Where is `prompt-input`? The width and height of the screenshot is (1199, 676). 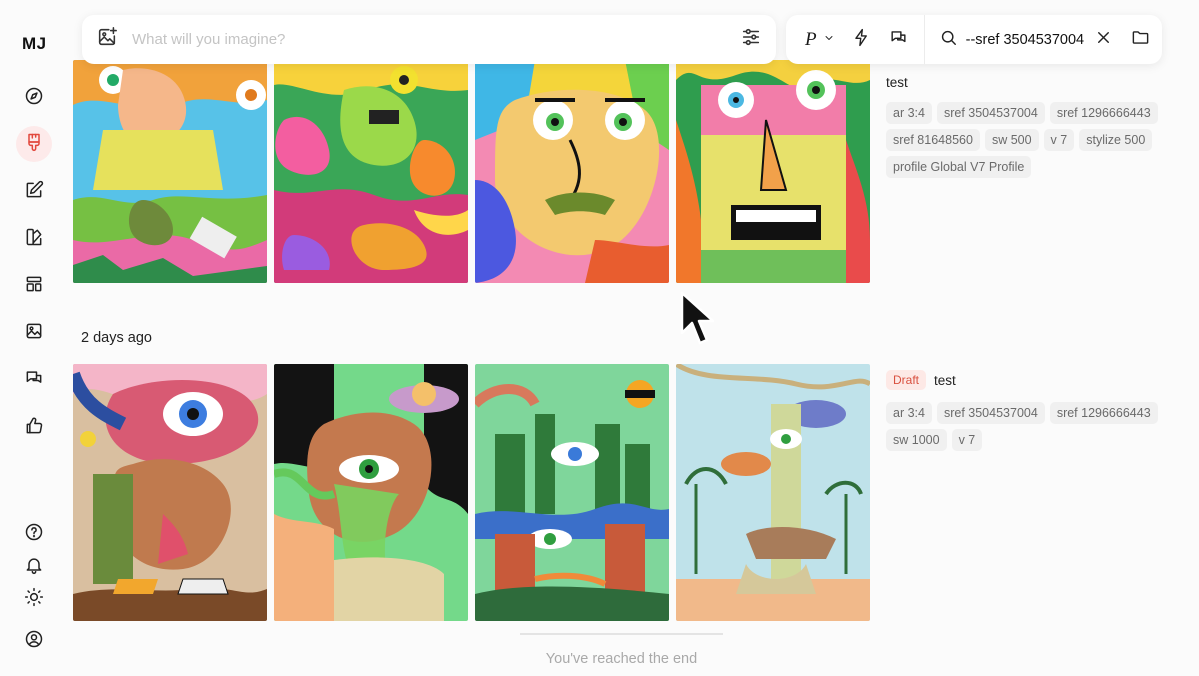 prompt-input is located at coordinates (432, 39).